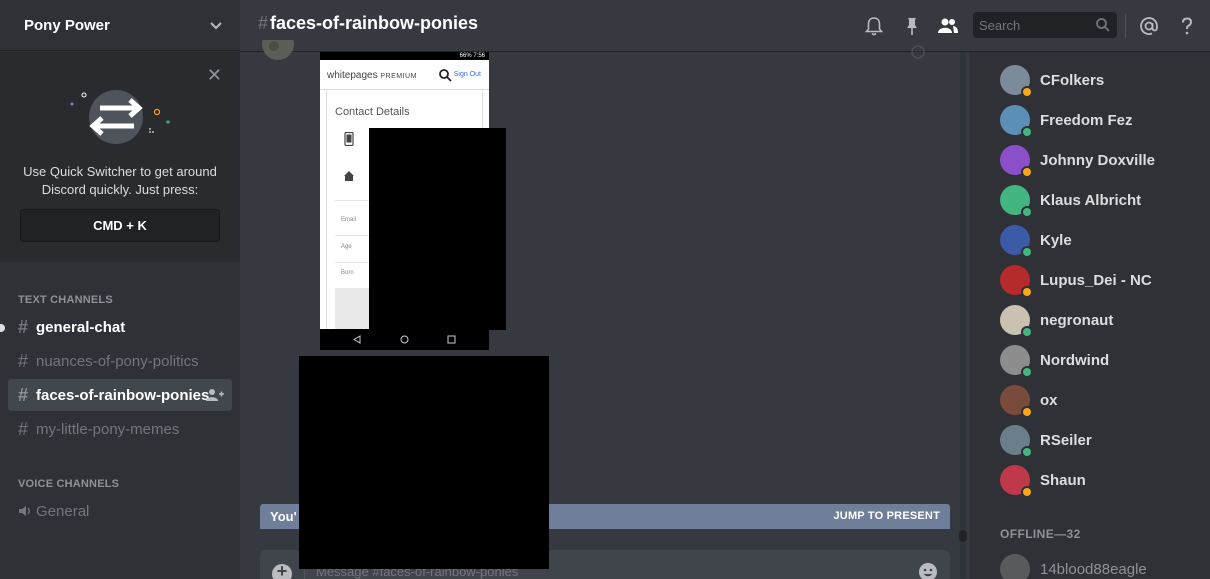 The width and height of the screenshot is (1210, 579). Describe the element at coordinates (1187, 26) in the screenshot. I see `help-icon` at that location.